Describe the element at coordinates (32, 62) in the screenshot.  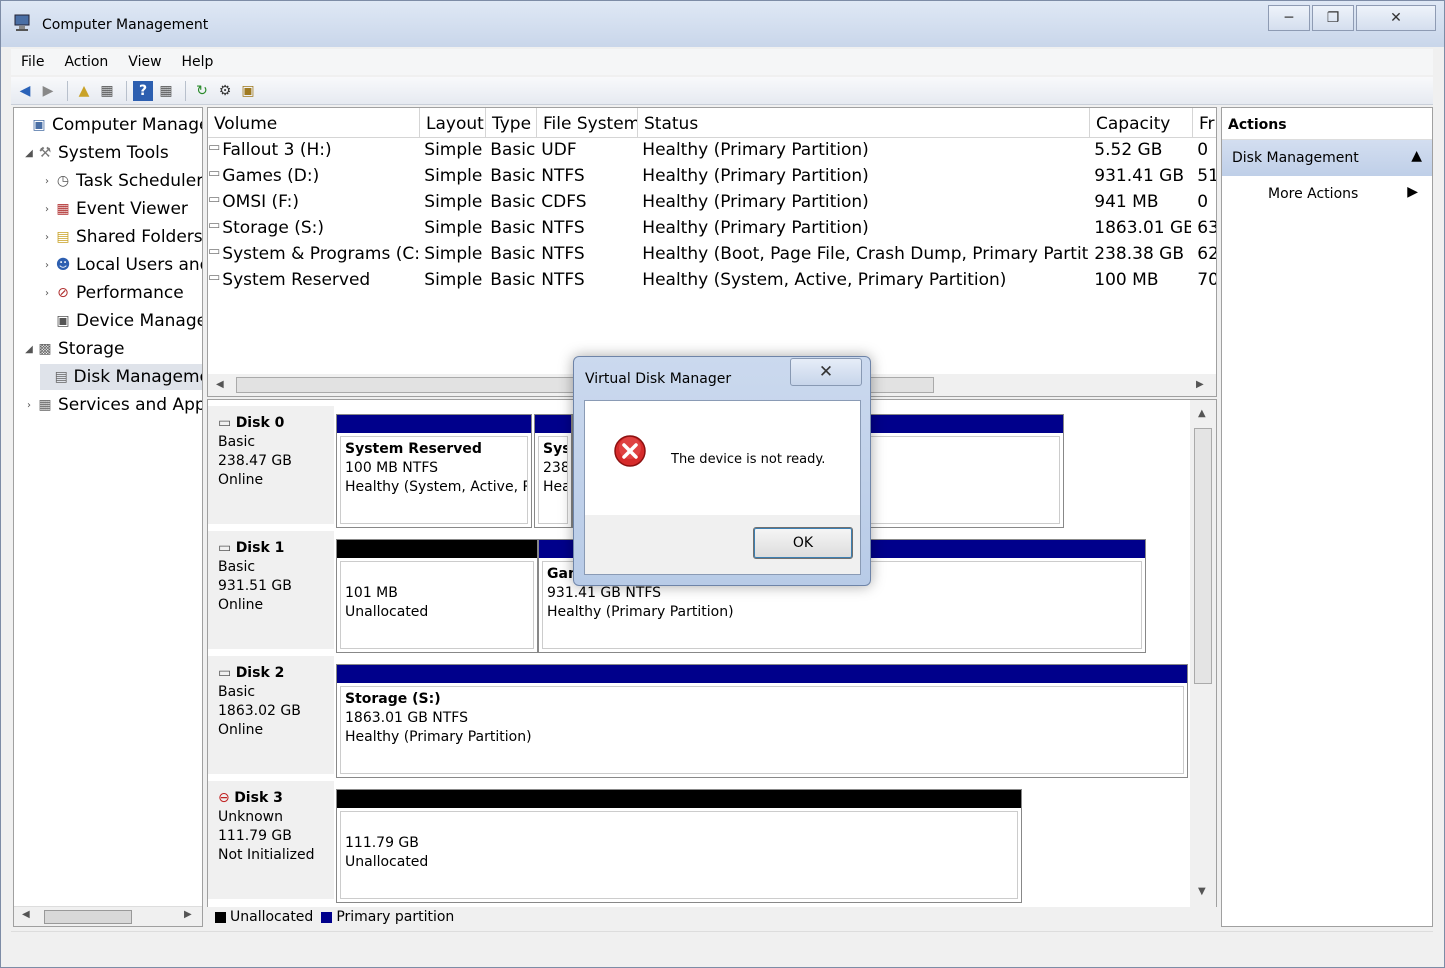
I see `menu-file: File` at that location.